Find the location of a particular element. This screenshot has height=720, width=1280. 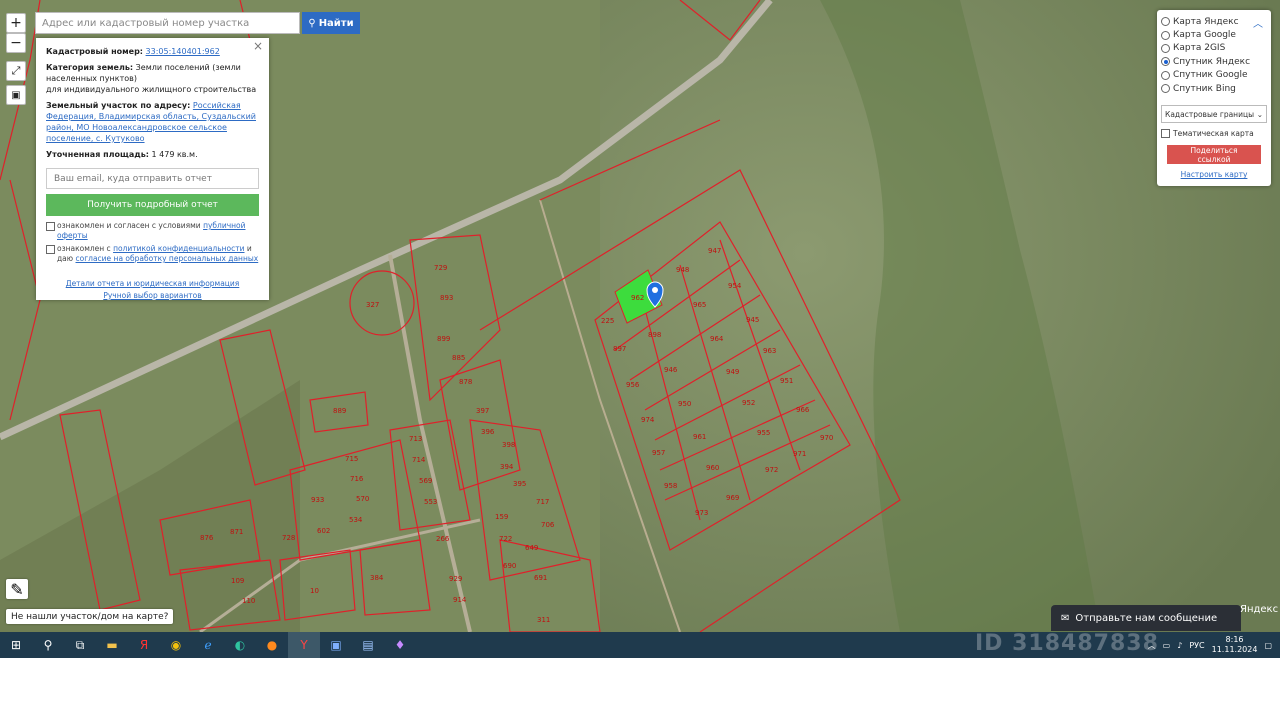

parcel-label: 969 is located at coordinates (732, 498).